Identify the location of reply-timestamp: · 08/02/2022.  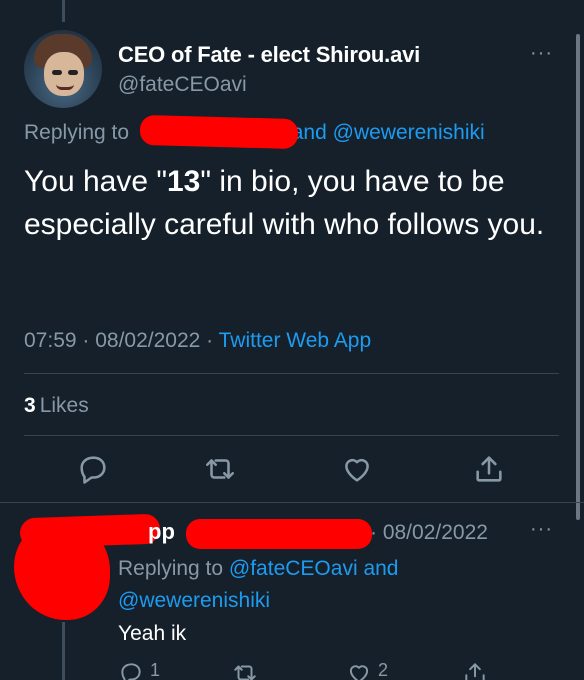
(429, 533).